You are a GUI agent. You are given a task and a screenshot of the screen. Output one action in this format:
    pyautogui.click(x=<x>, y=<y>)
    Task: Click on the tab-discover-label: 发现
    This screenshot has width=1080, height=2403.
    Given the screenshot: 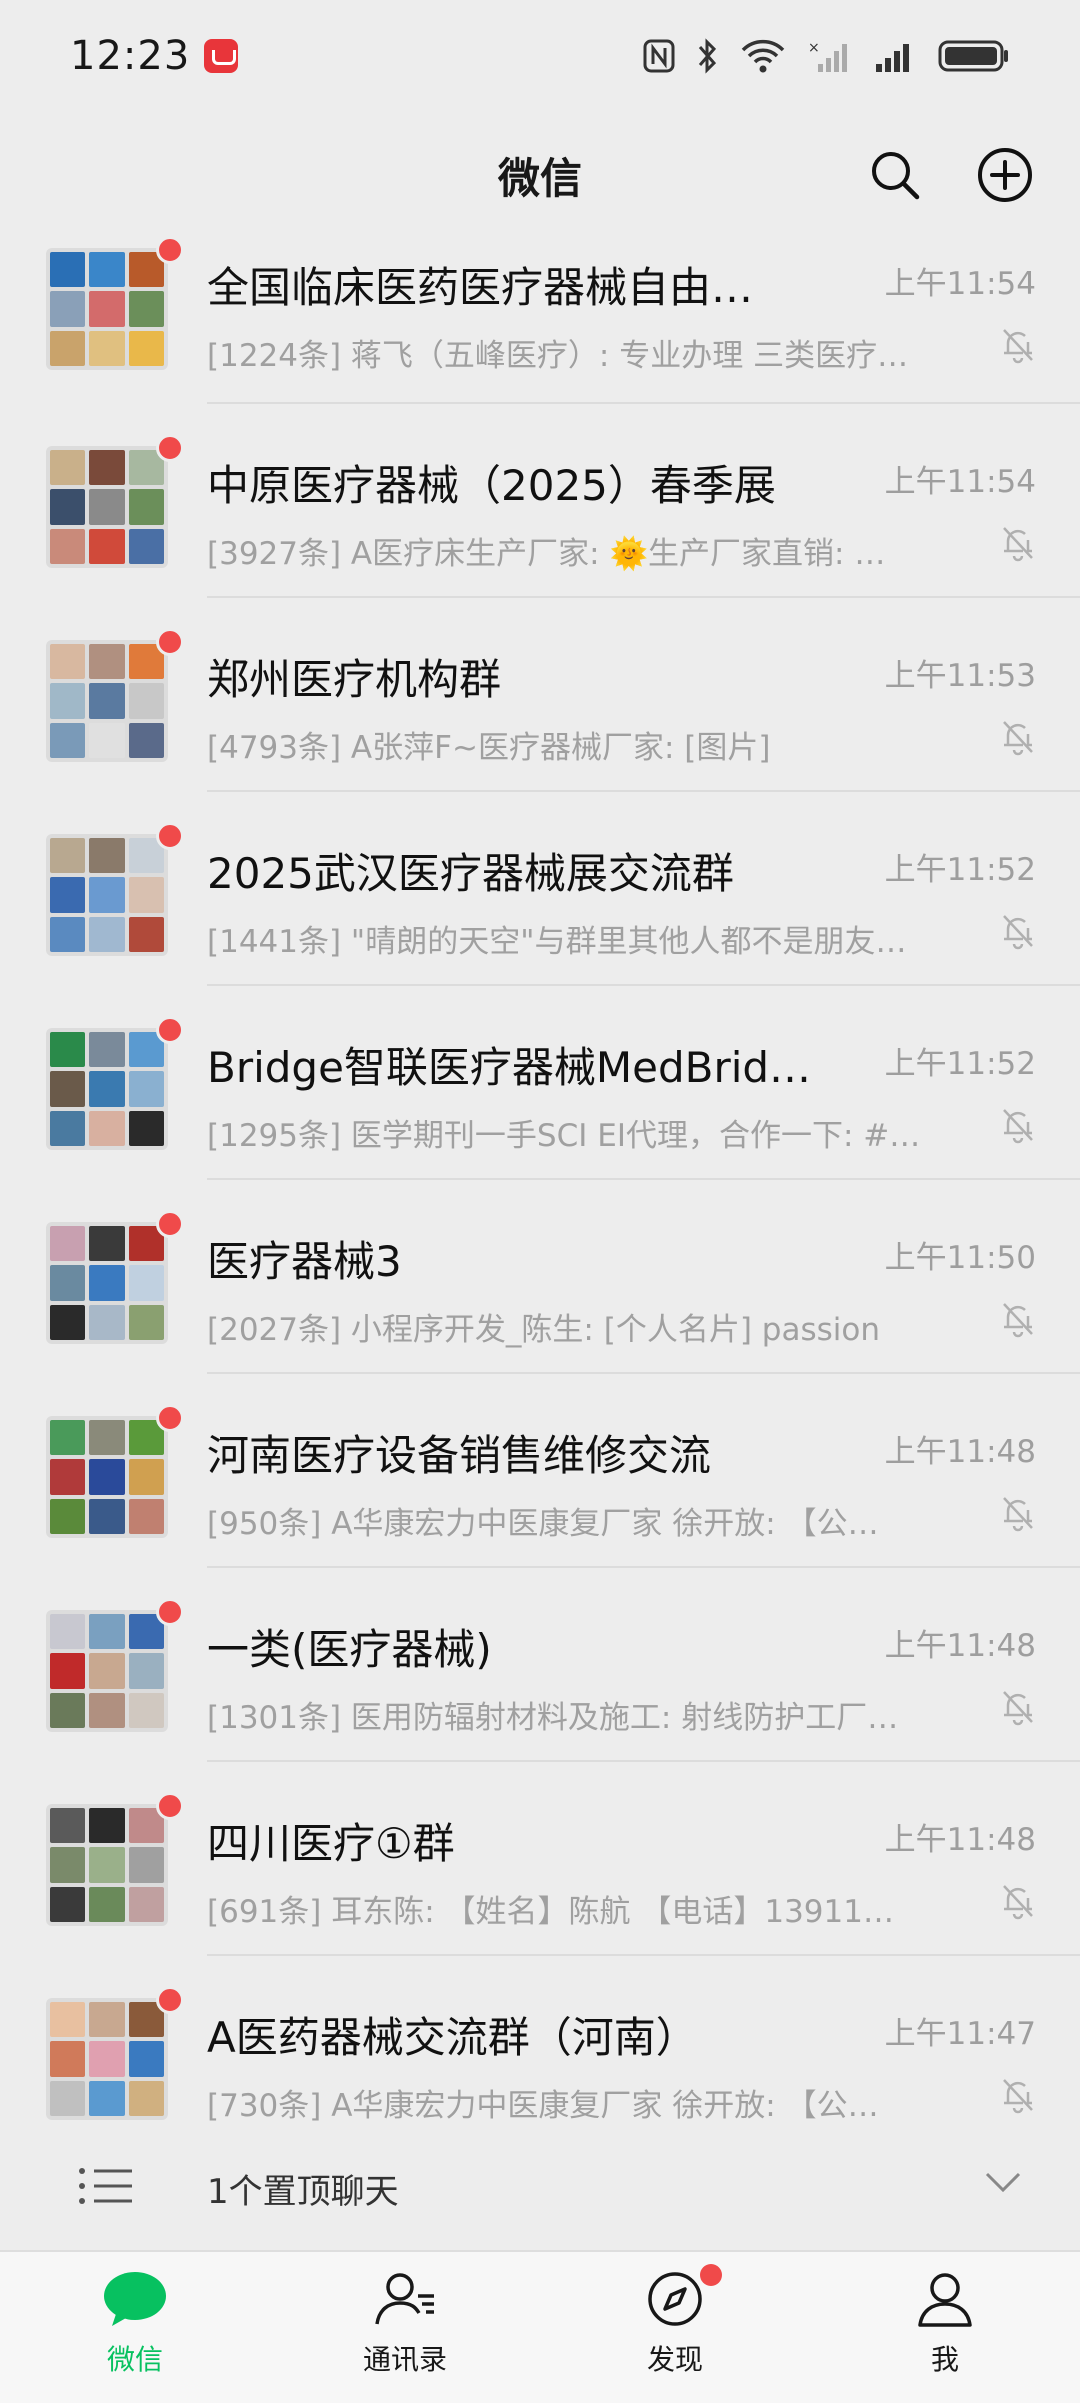 What is the action you would take?
    pyautogui.click(x=674, y=2359)
    